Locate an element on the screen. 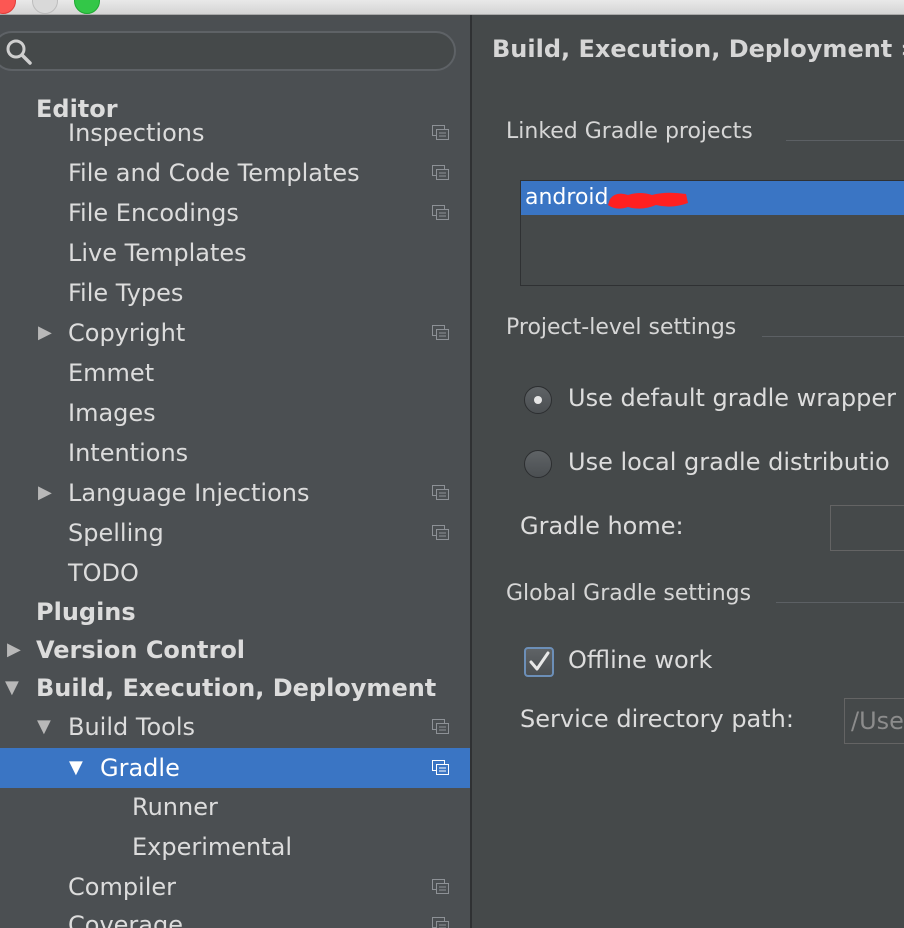 Image resolution: width=904 pixels, height=928 pixels. tree-item-label: Coverage is located at coordinates (125, 919).